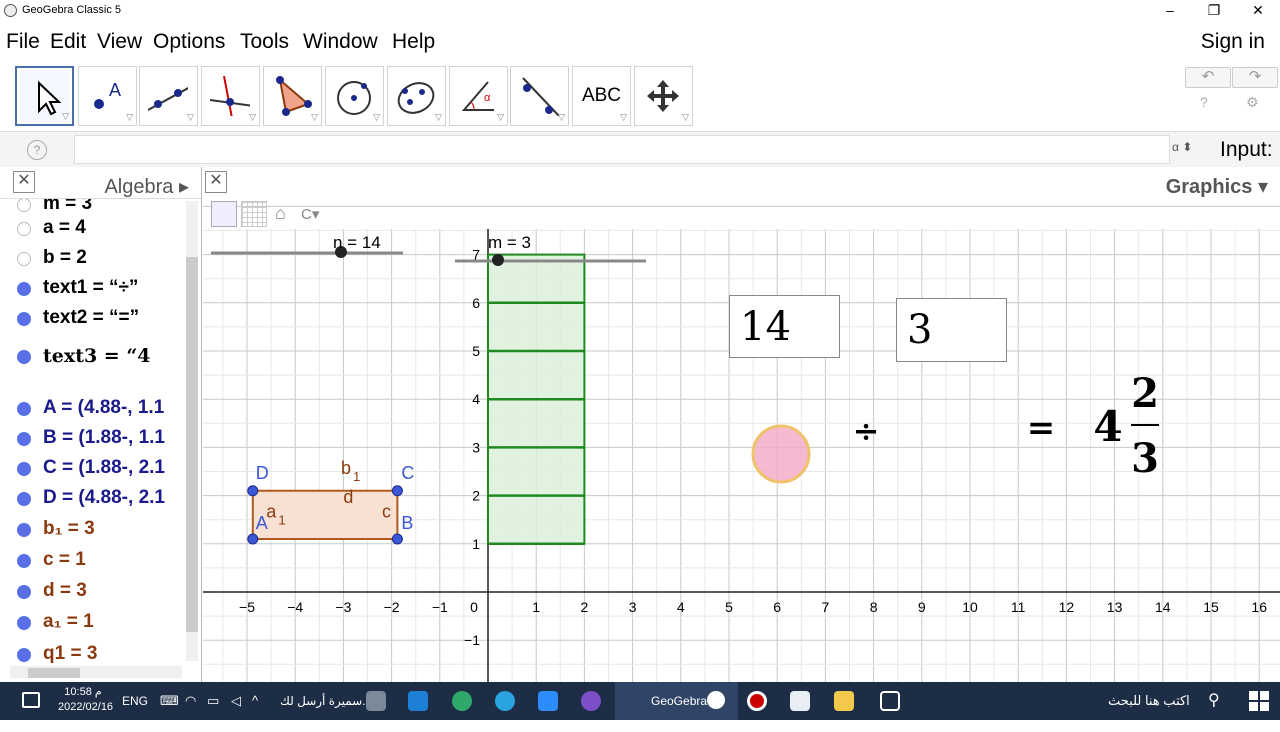 This screenshot has height=732, width=1280. I want to click on algebra-item: a₁ = 1, so click(92, 622).